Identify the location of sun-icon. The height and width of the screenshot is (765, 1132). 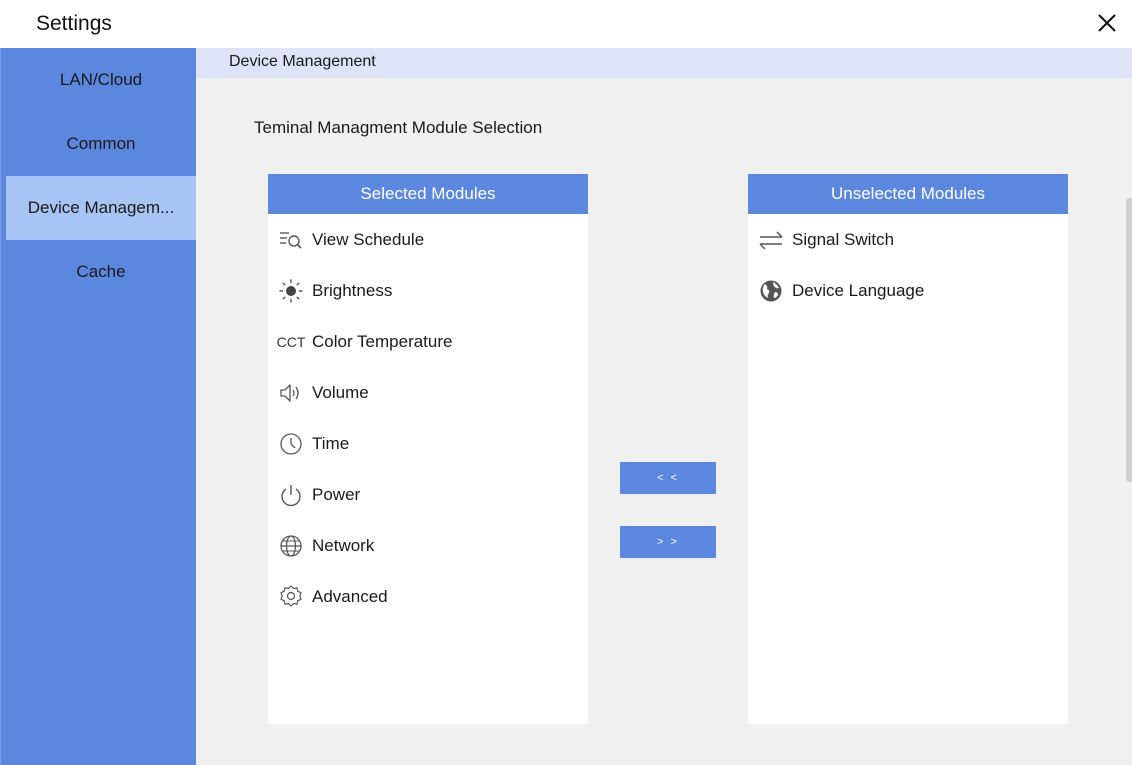
(291, 291).